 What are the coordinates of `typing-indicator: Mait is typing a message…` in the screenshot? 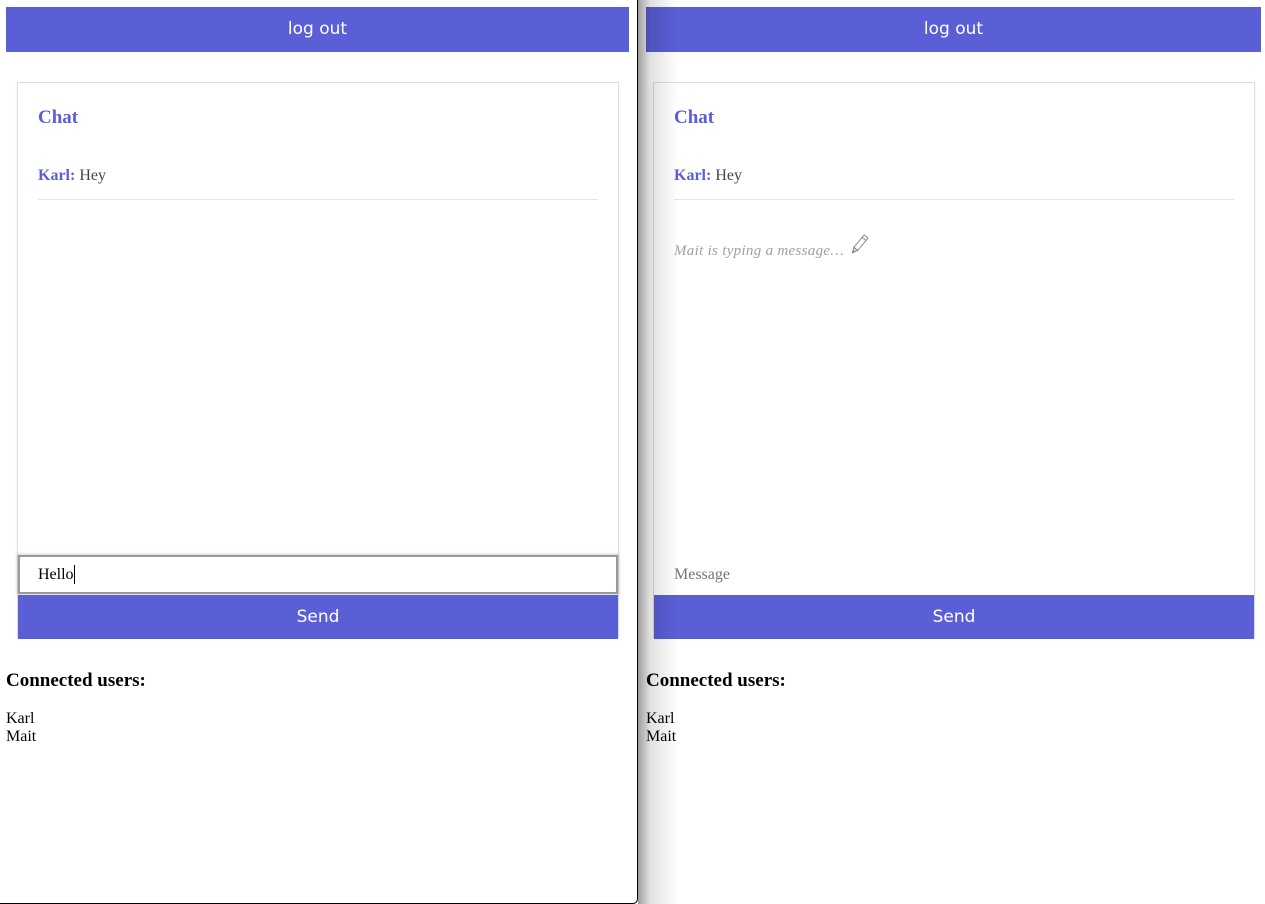 It's located at (771, 247).